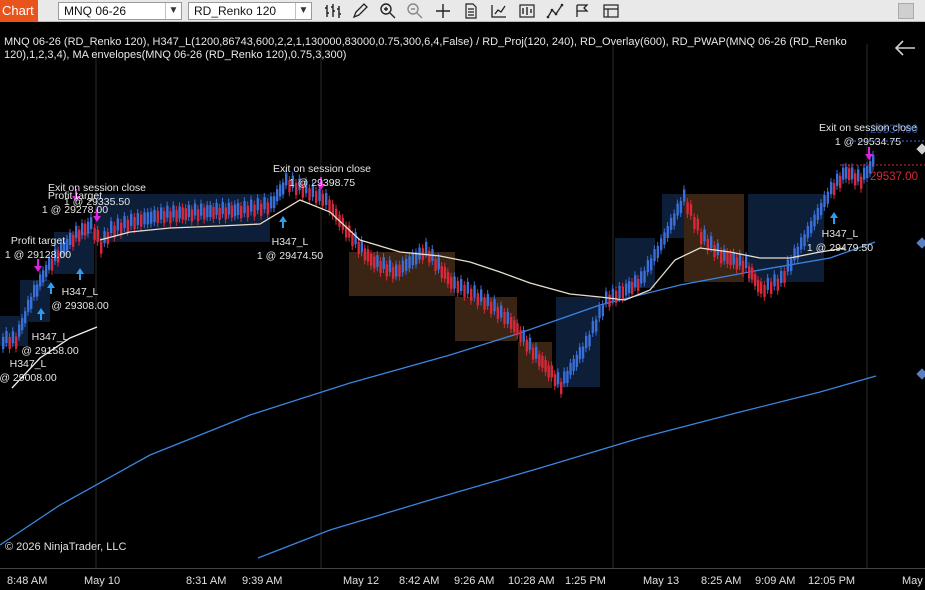  I want to click on instrument-selector: MNQ 06-26 ▼, so click(120, 11).